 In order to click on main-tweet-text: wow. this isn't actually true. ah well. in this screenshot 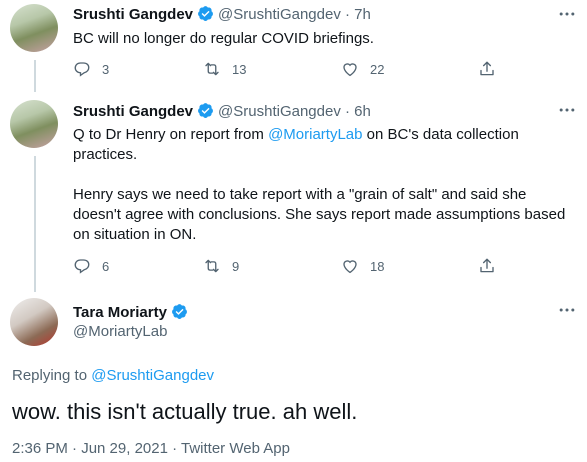, I will do `click(185, 411)`.